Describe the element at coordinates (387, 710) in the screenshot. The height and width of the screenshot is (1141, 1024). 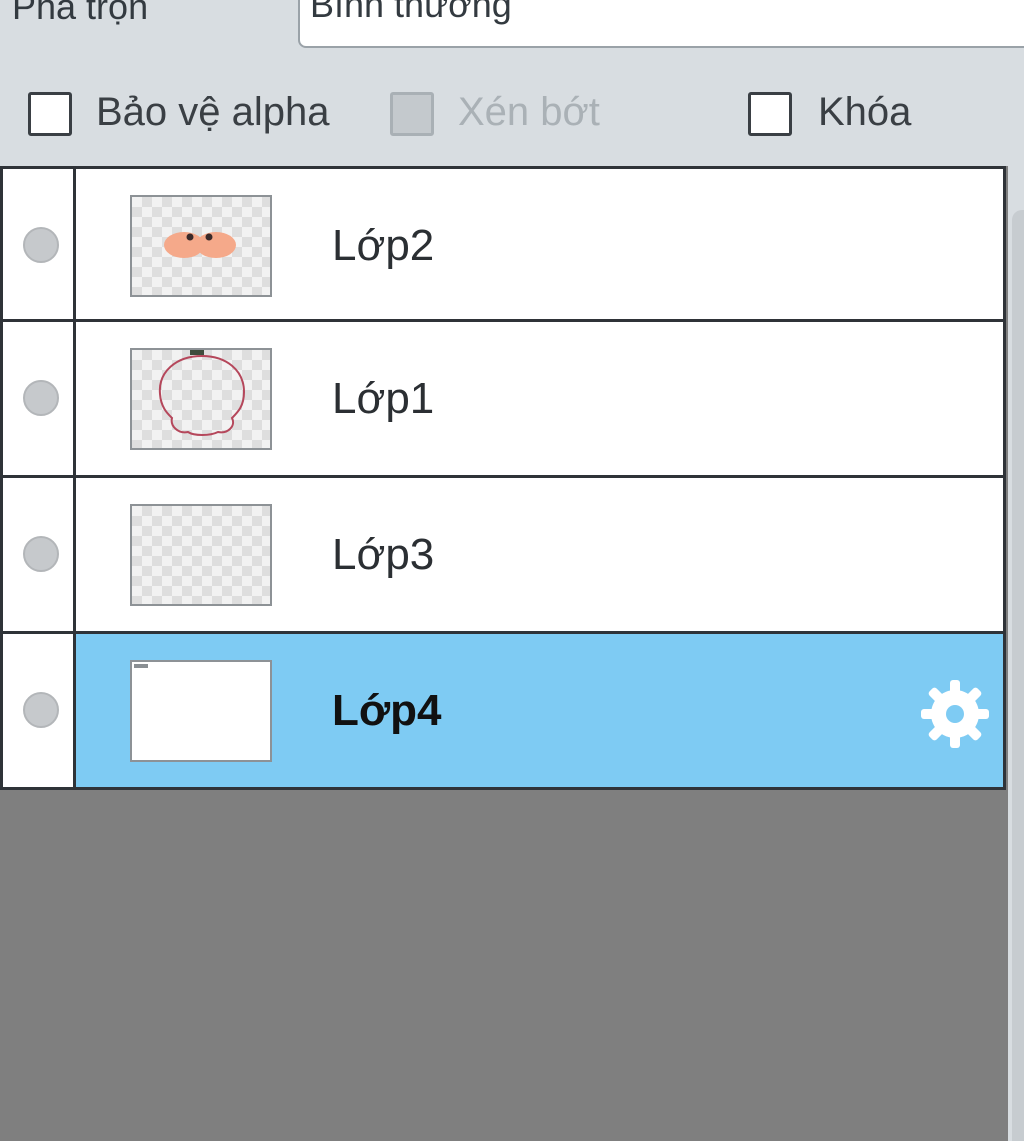
I see `layer-name: Lớp4` at that location.